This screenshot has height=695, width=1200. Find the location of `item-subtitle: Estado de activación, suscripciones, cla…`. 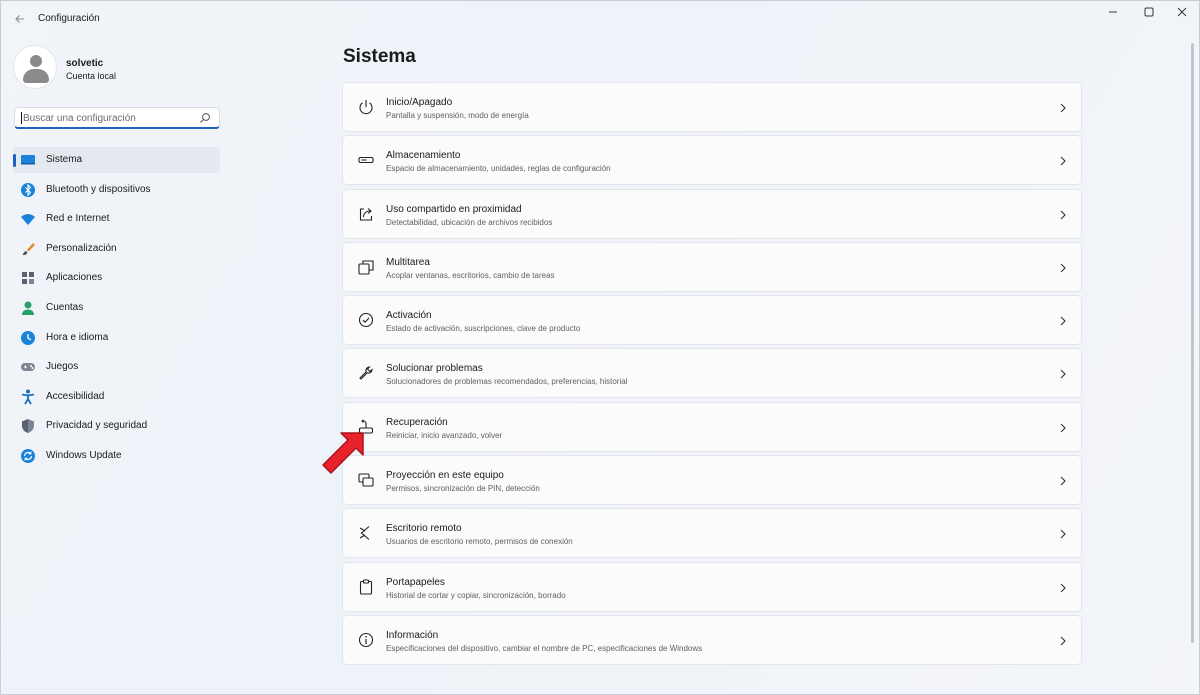

item-subtitle: Estado de activación, suscripciones, cla… is located at coordinates (483, 329).